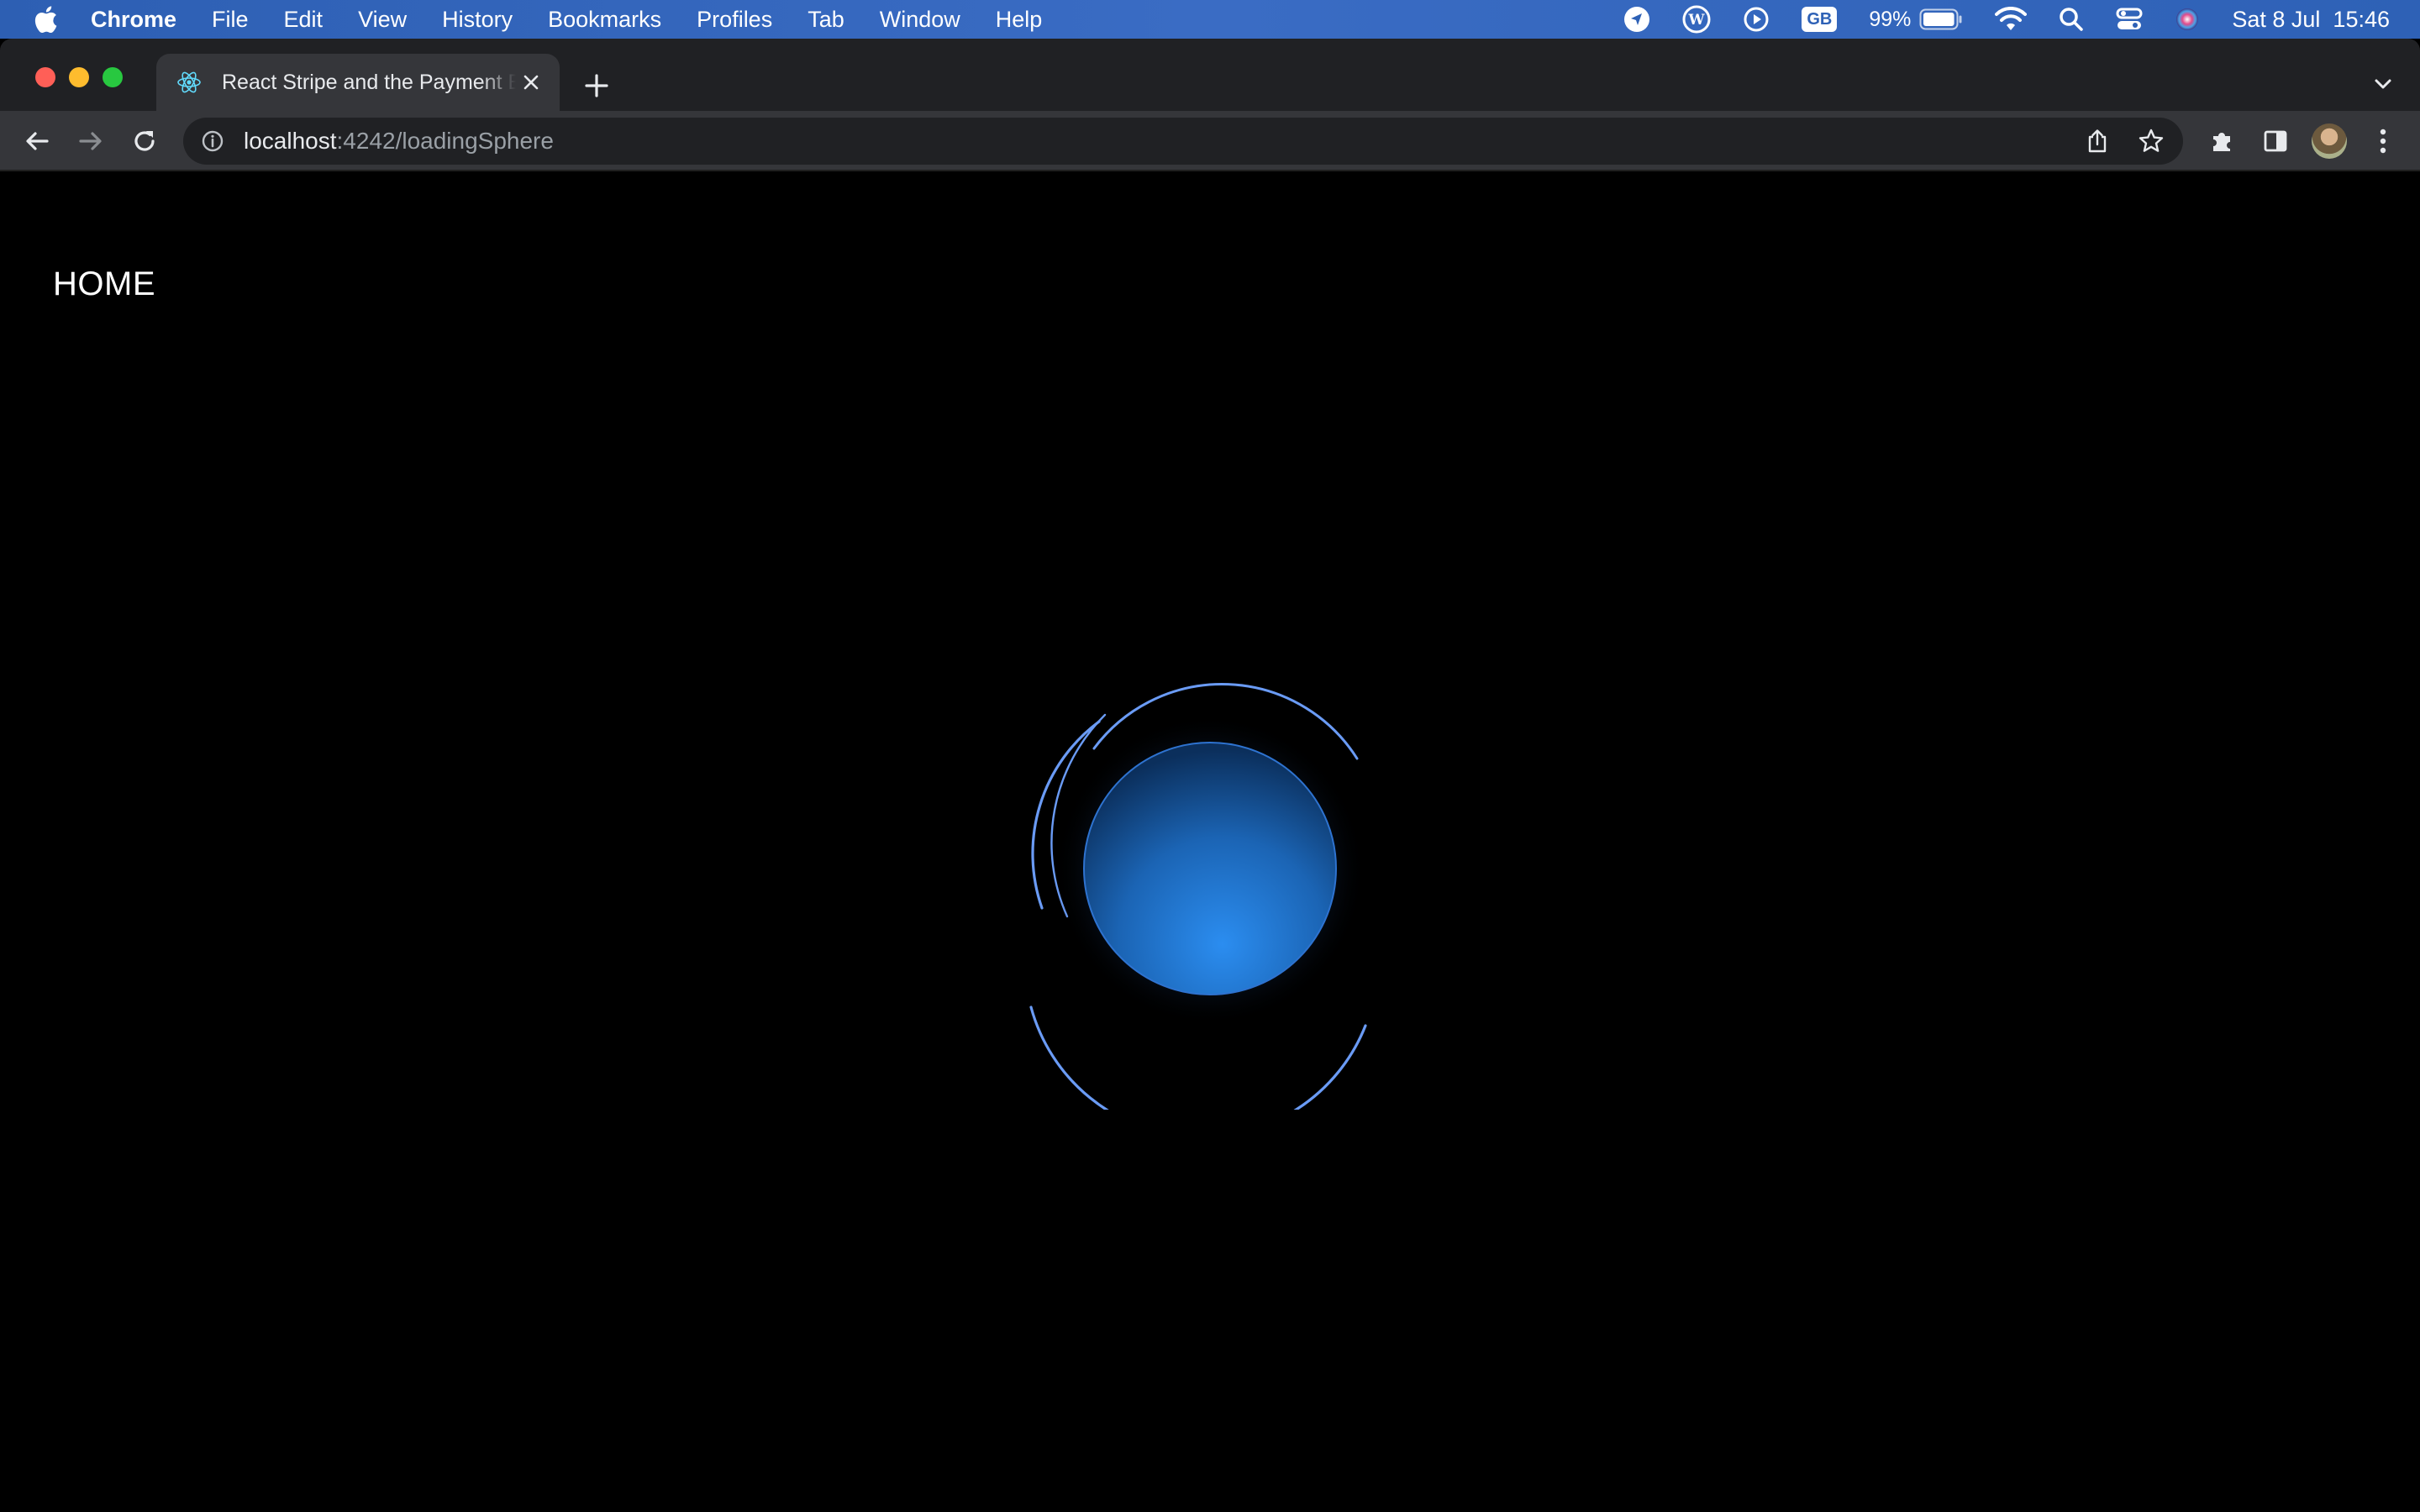  Describe the element at coordinates (369, 82) in the screenshot. I see `tab-title: React Stripe and the Payment Element` at that location.